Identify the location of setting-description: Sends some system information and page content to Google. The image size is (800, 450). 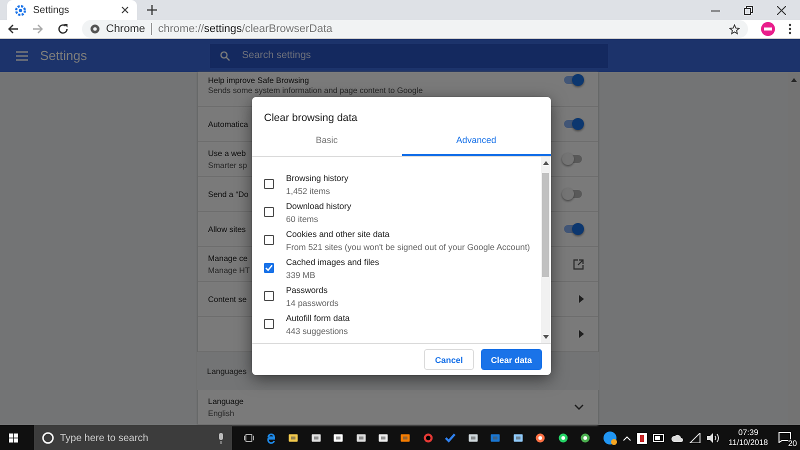
(315, 90).